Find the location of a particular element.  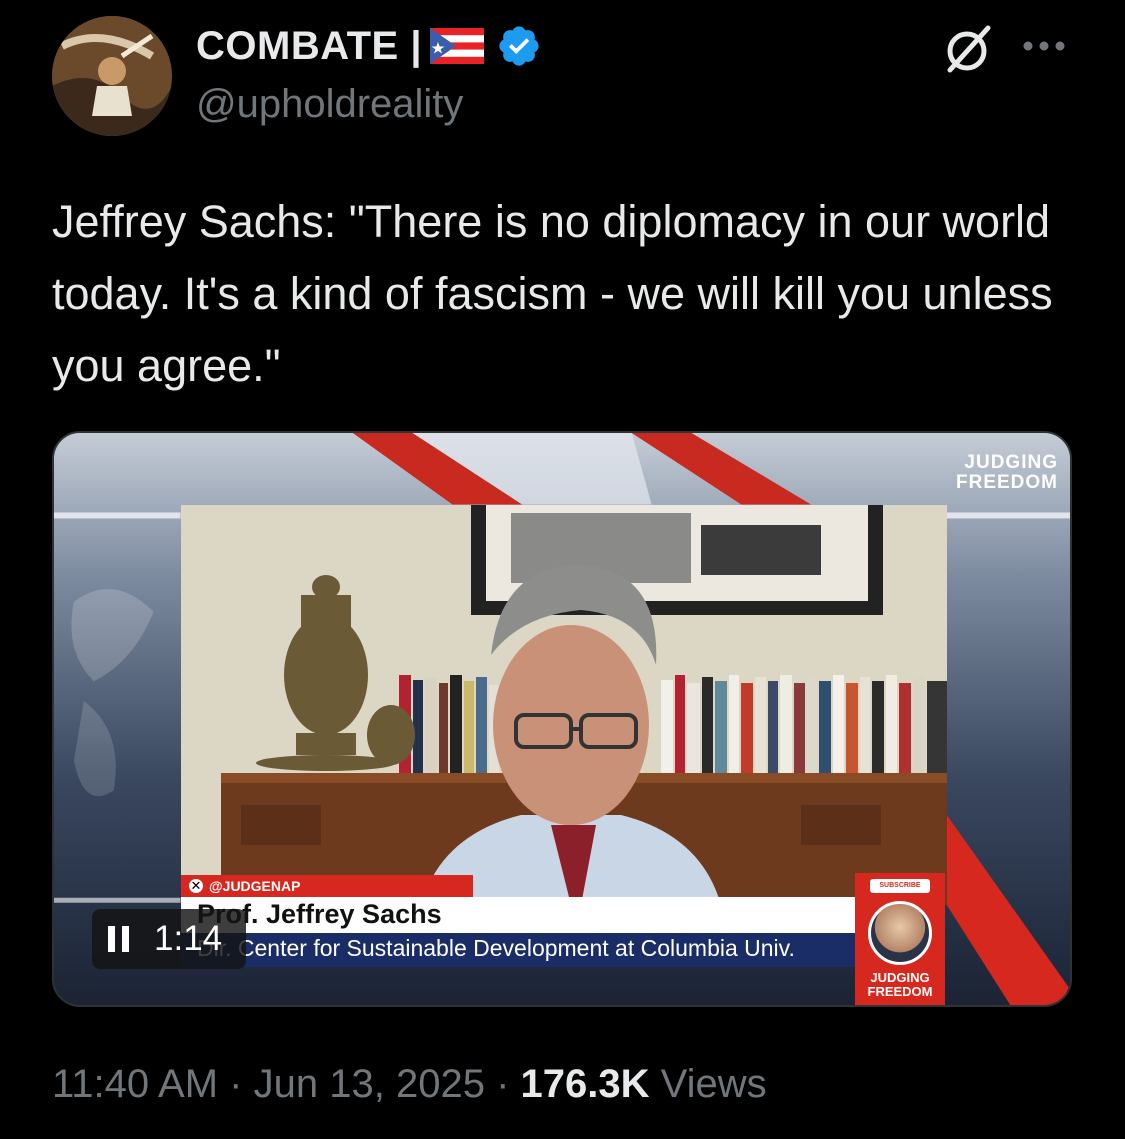

tweet-meta: 11:40 AM · Jun 13, 2025 · 176.3K Views is located at coordinates (409, 1084).